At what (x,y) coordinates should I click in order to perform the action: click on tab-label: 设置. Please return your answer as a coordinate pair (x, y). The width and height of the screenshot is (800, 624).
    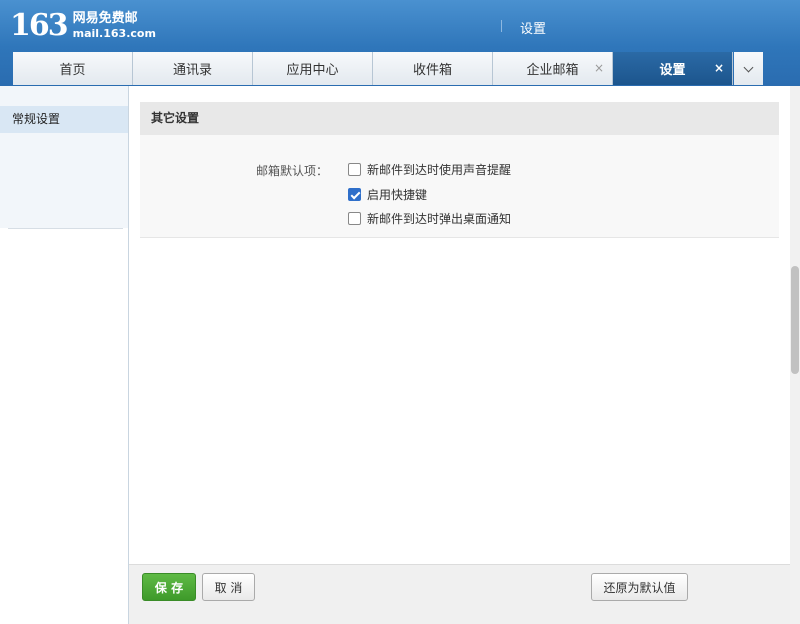
    Looking at the image, I should click on (672, 70).